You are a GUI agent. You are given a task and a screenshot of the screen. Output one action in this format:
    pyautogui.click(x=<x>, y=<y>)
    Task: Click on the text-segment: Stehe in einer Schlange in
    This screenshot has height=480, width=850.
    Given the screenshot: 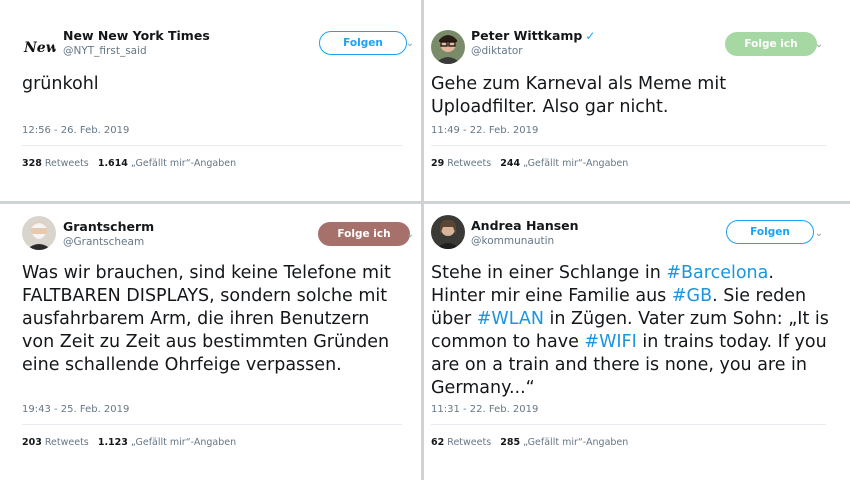 What is the action you would take?
    pyautogui.click(x=549, y=273)
    